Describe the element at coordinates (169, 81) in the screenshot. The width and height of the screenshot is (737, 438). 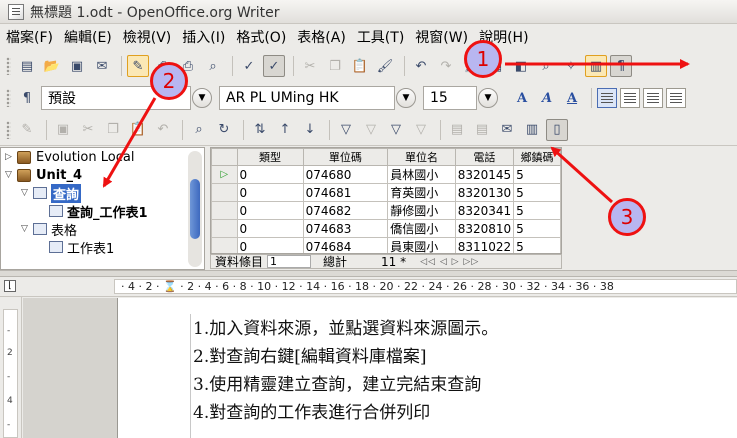
I see `callout-2: 2` at that location.